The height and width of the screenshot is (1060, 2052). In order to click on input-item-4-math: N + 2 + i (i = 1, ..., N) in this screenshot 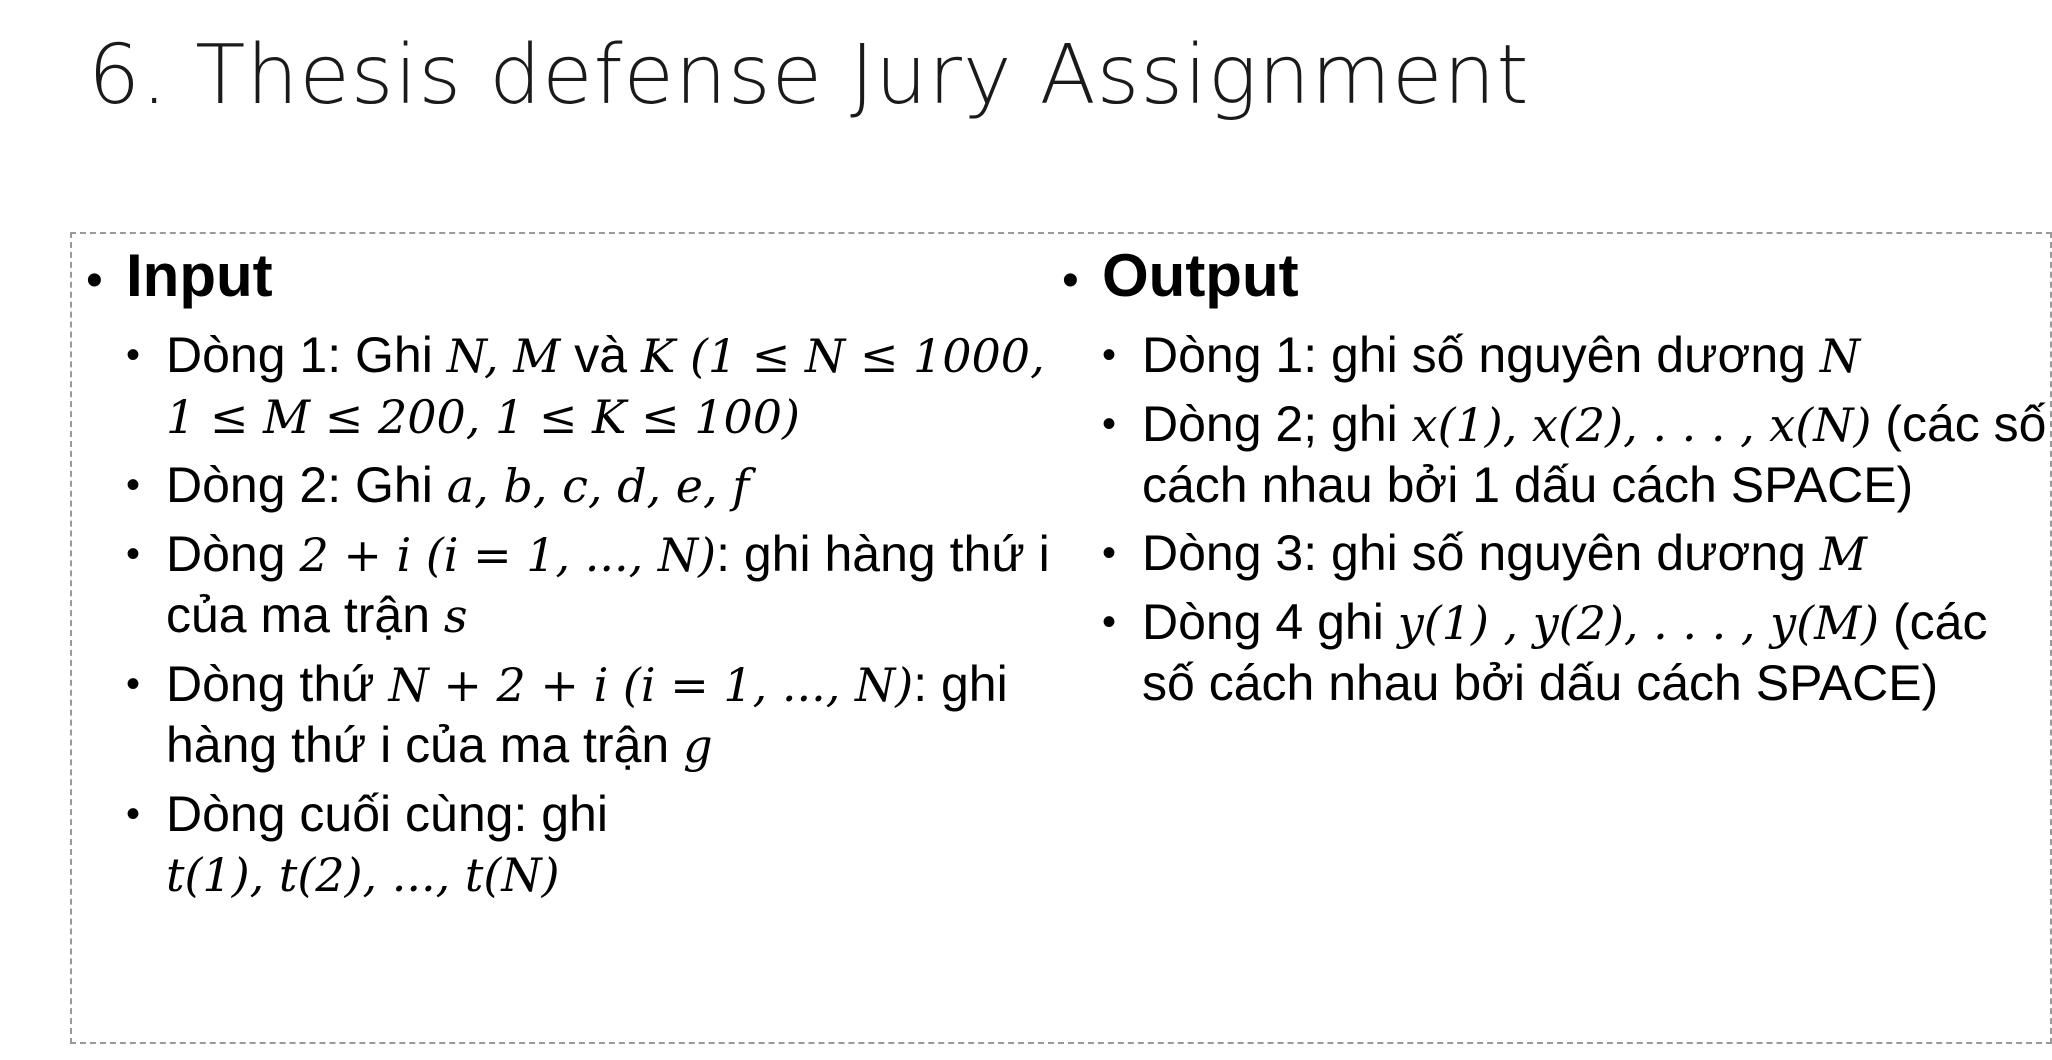, I will do `click(651, 685)`.